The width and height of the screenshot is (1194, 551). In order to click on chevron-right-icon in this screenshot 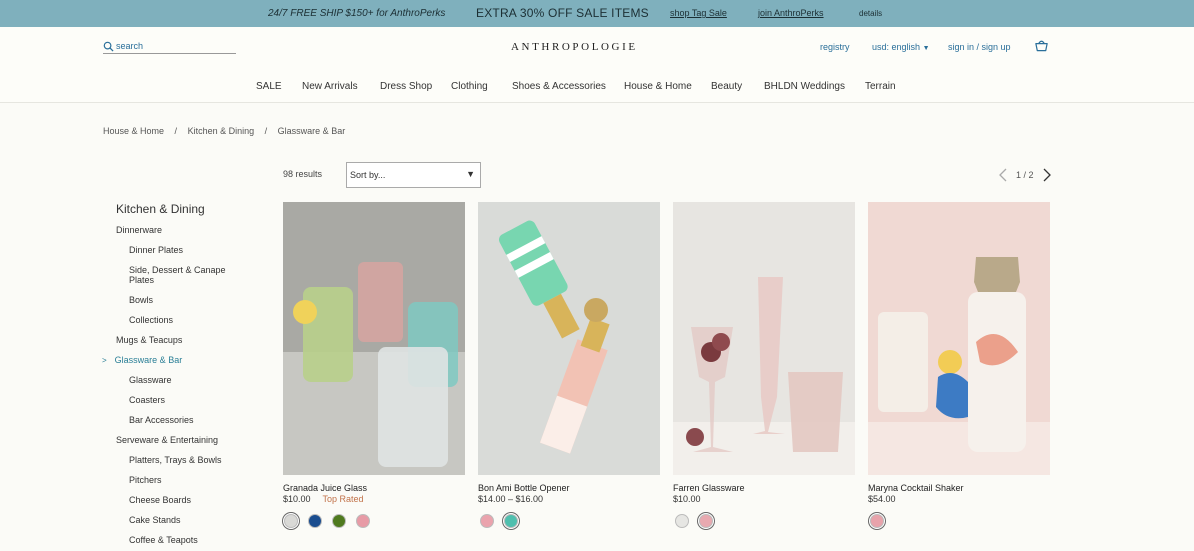, I will do `click(1047, 175)`.